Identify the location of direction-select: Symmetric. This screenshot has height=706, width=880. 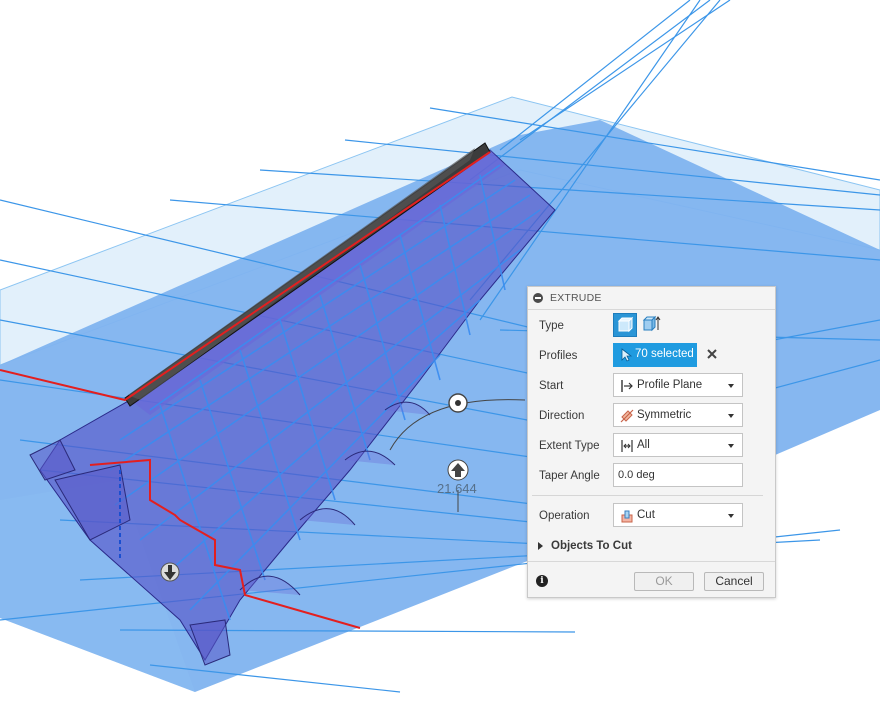
(678, 415).